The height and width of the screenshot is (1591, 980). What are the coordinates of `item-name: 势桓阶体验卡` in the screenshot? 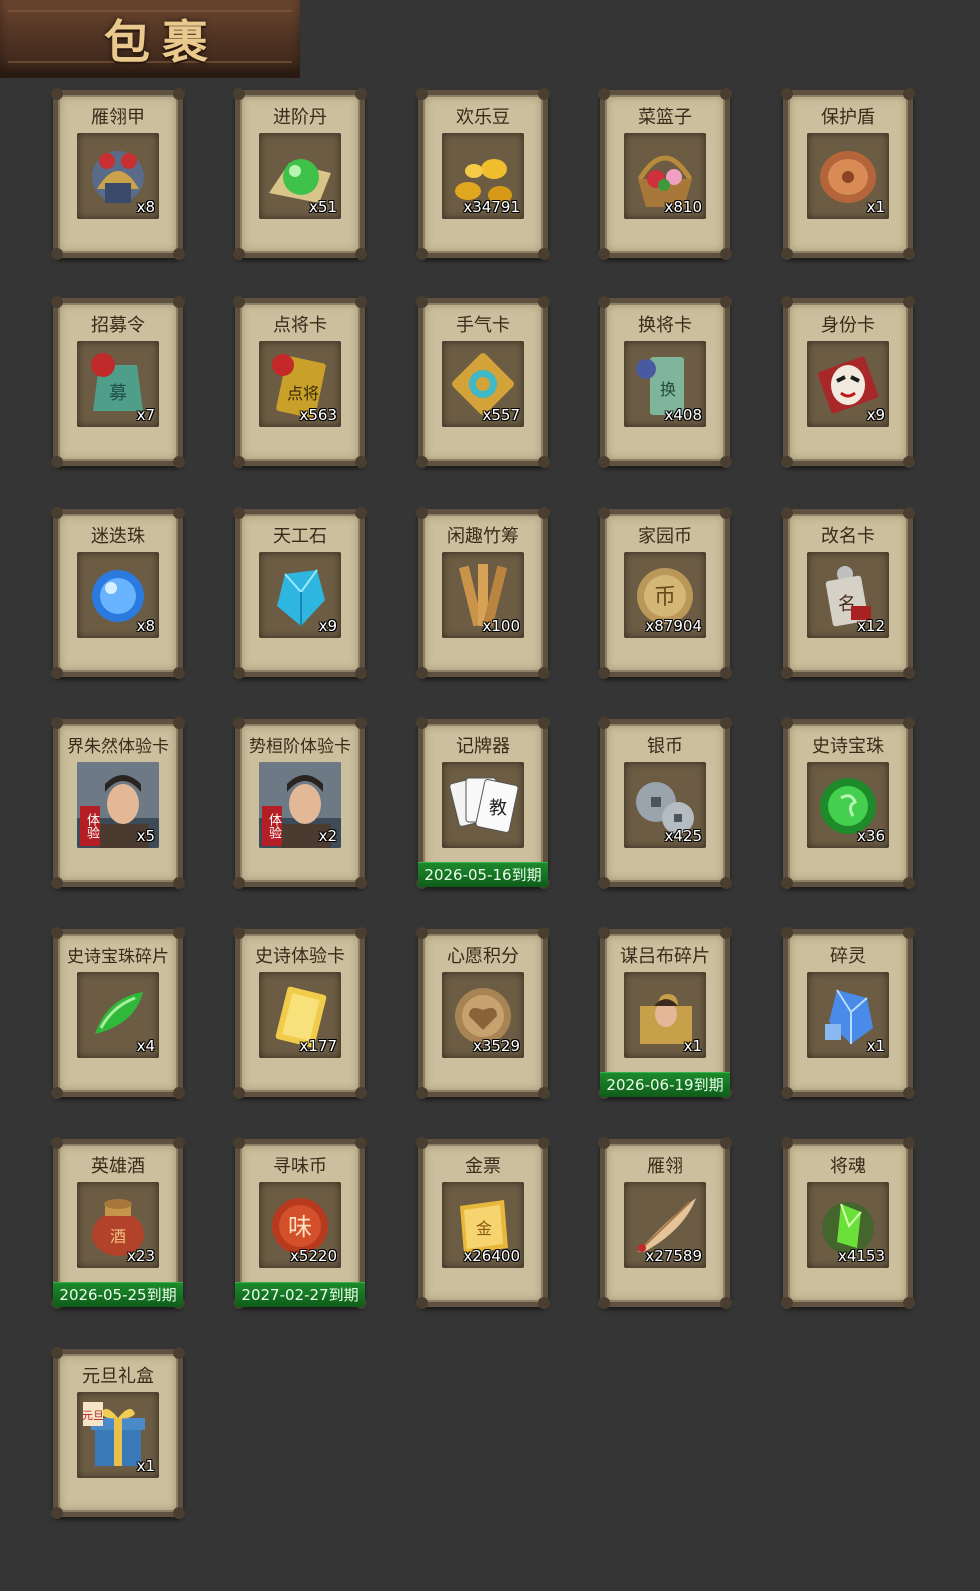 It's located at (300, 747).